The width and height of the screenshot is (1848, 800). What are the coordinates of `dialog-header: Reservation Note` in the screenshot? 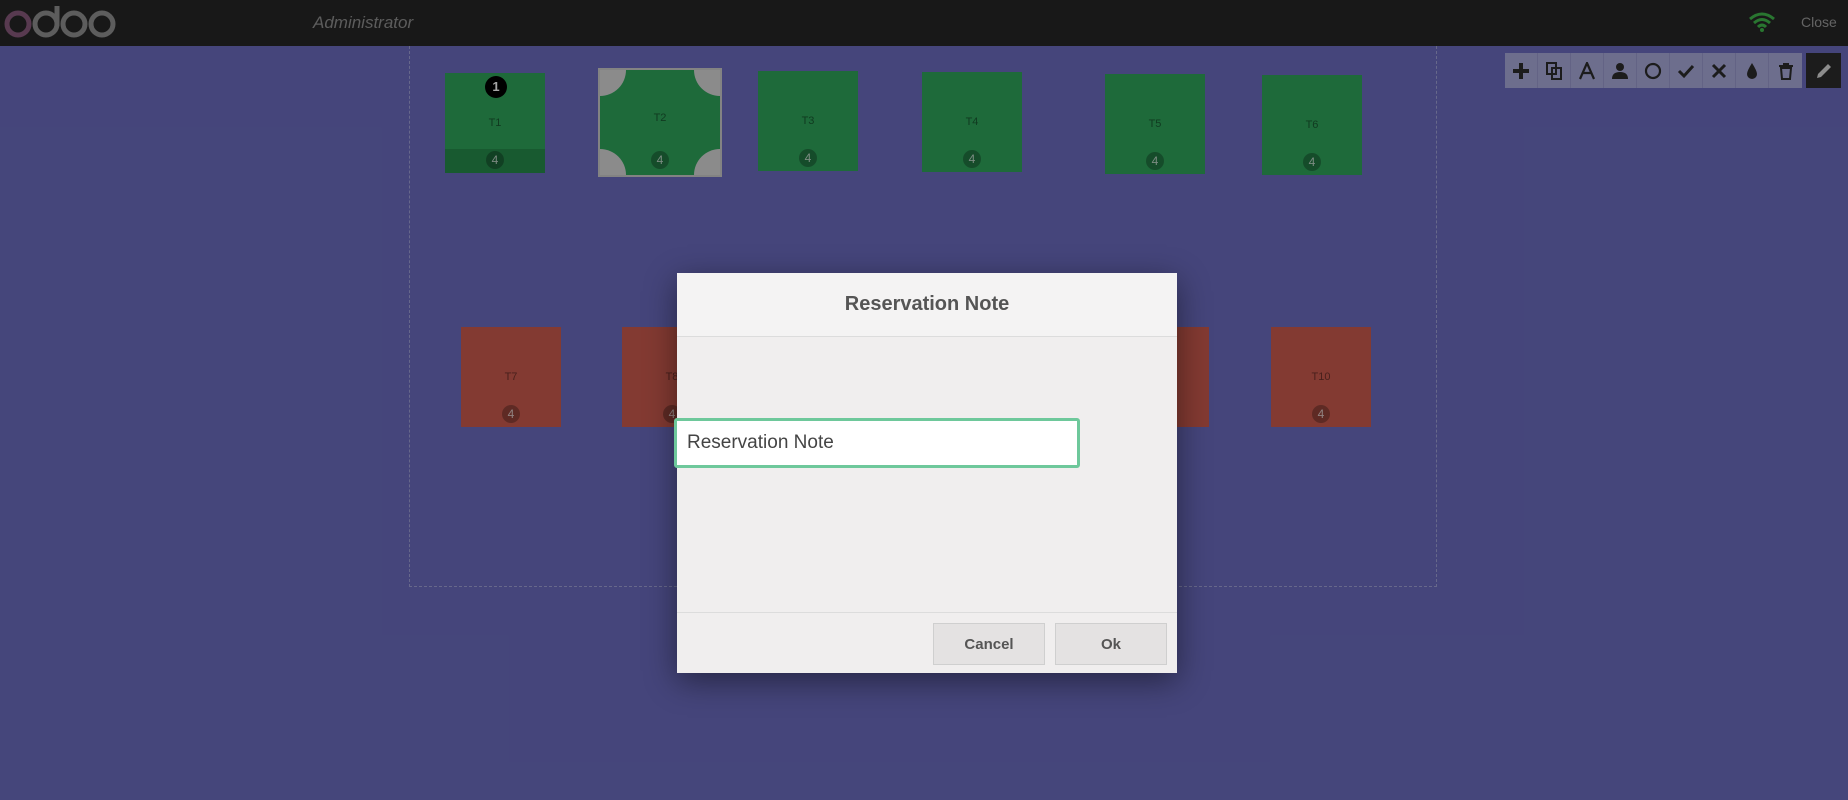 It's located at (927, 305).